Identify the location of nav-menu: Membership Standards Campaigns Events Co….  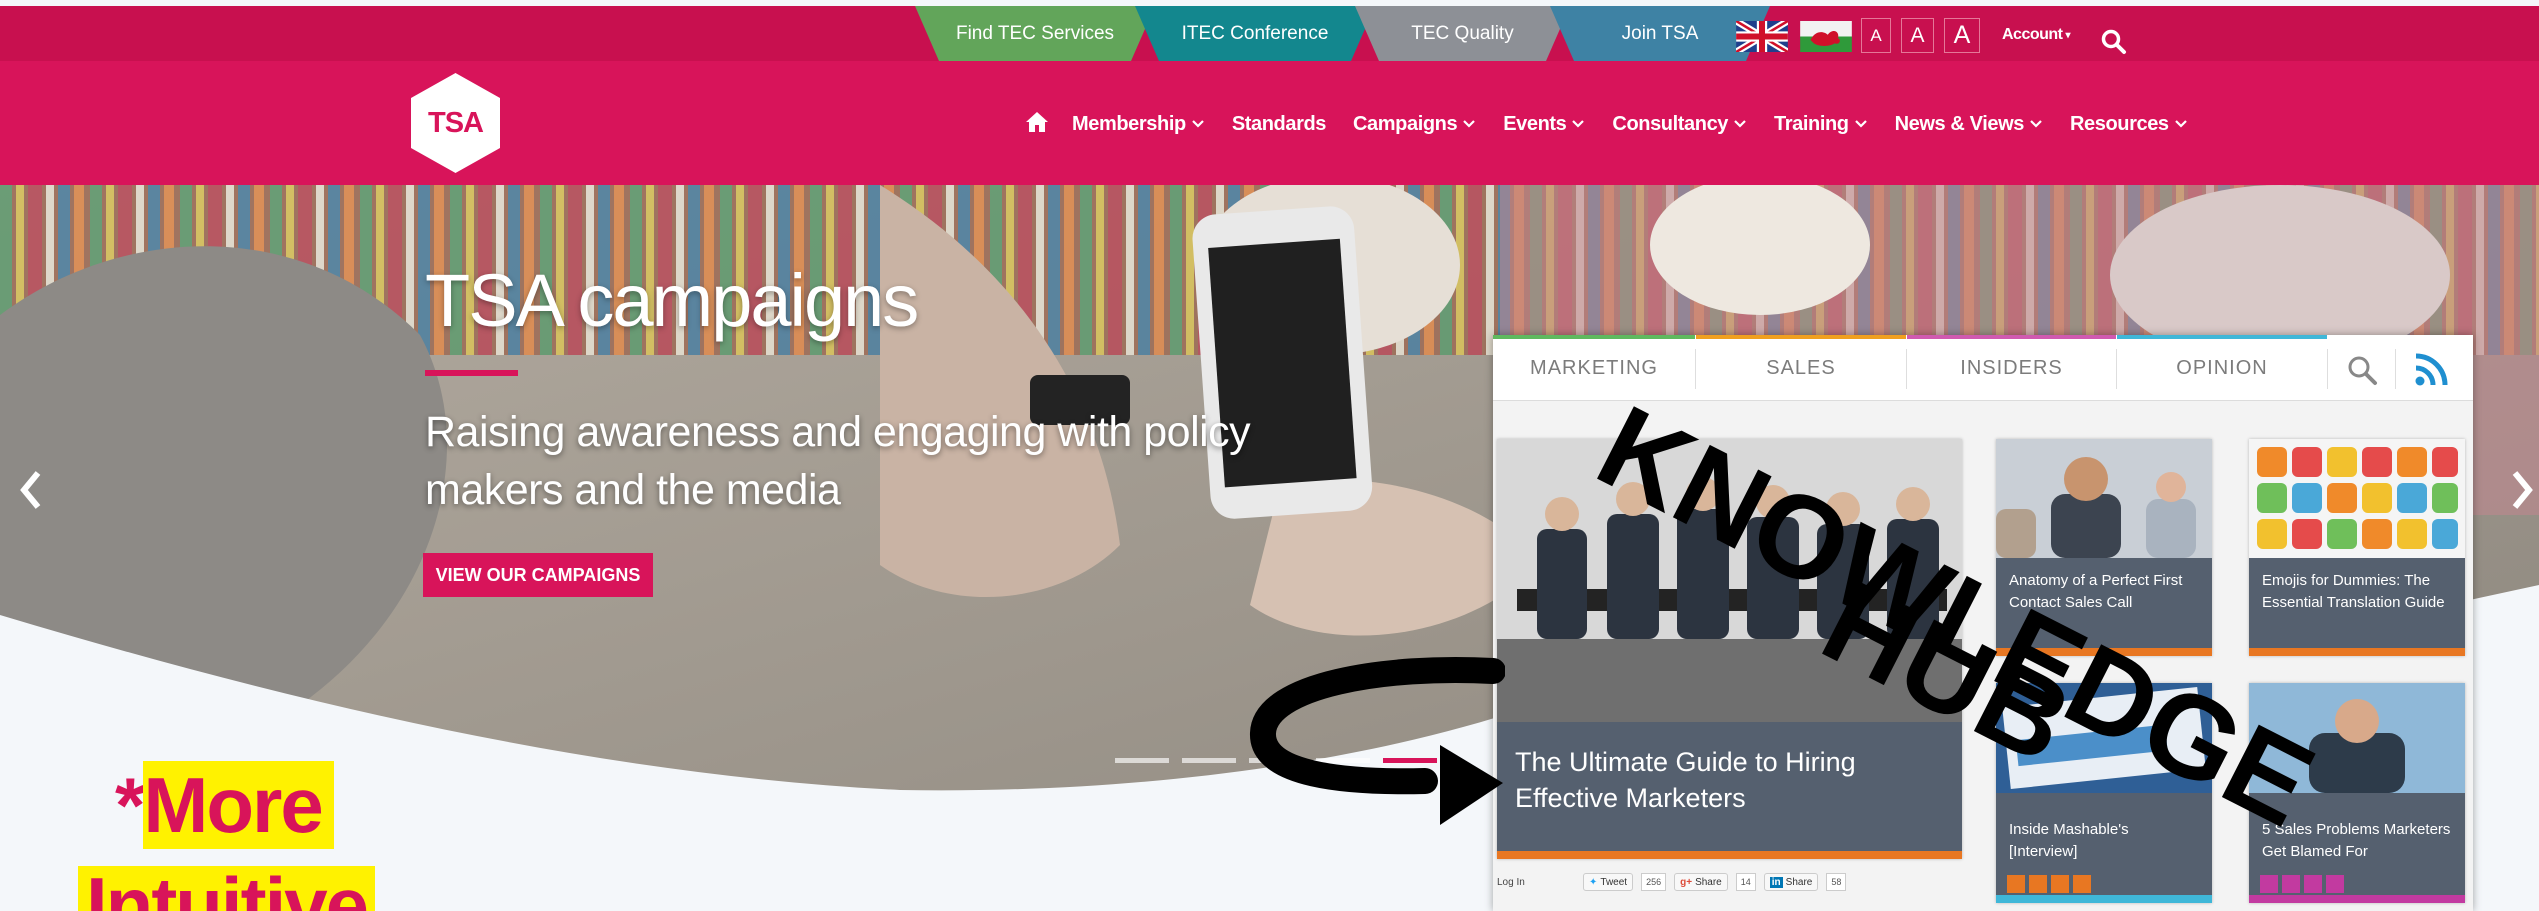
(1630, 124).